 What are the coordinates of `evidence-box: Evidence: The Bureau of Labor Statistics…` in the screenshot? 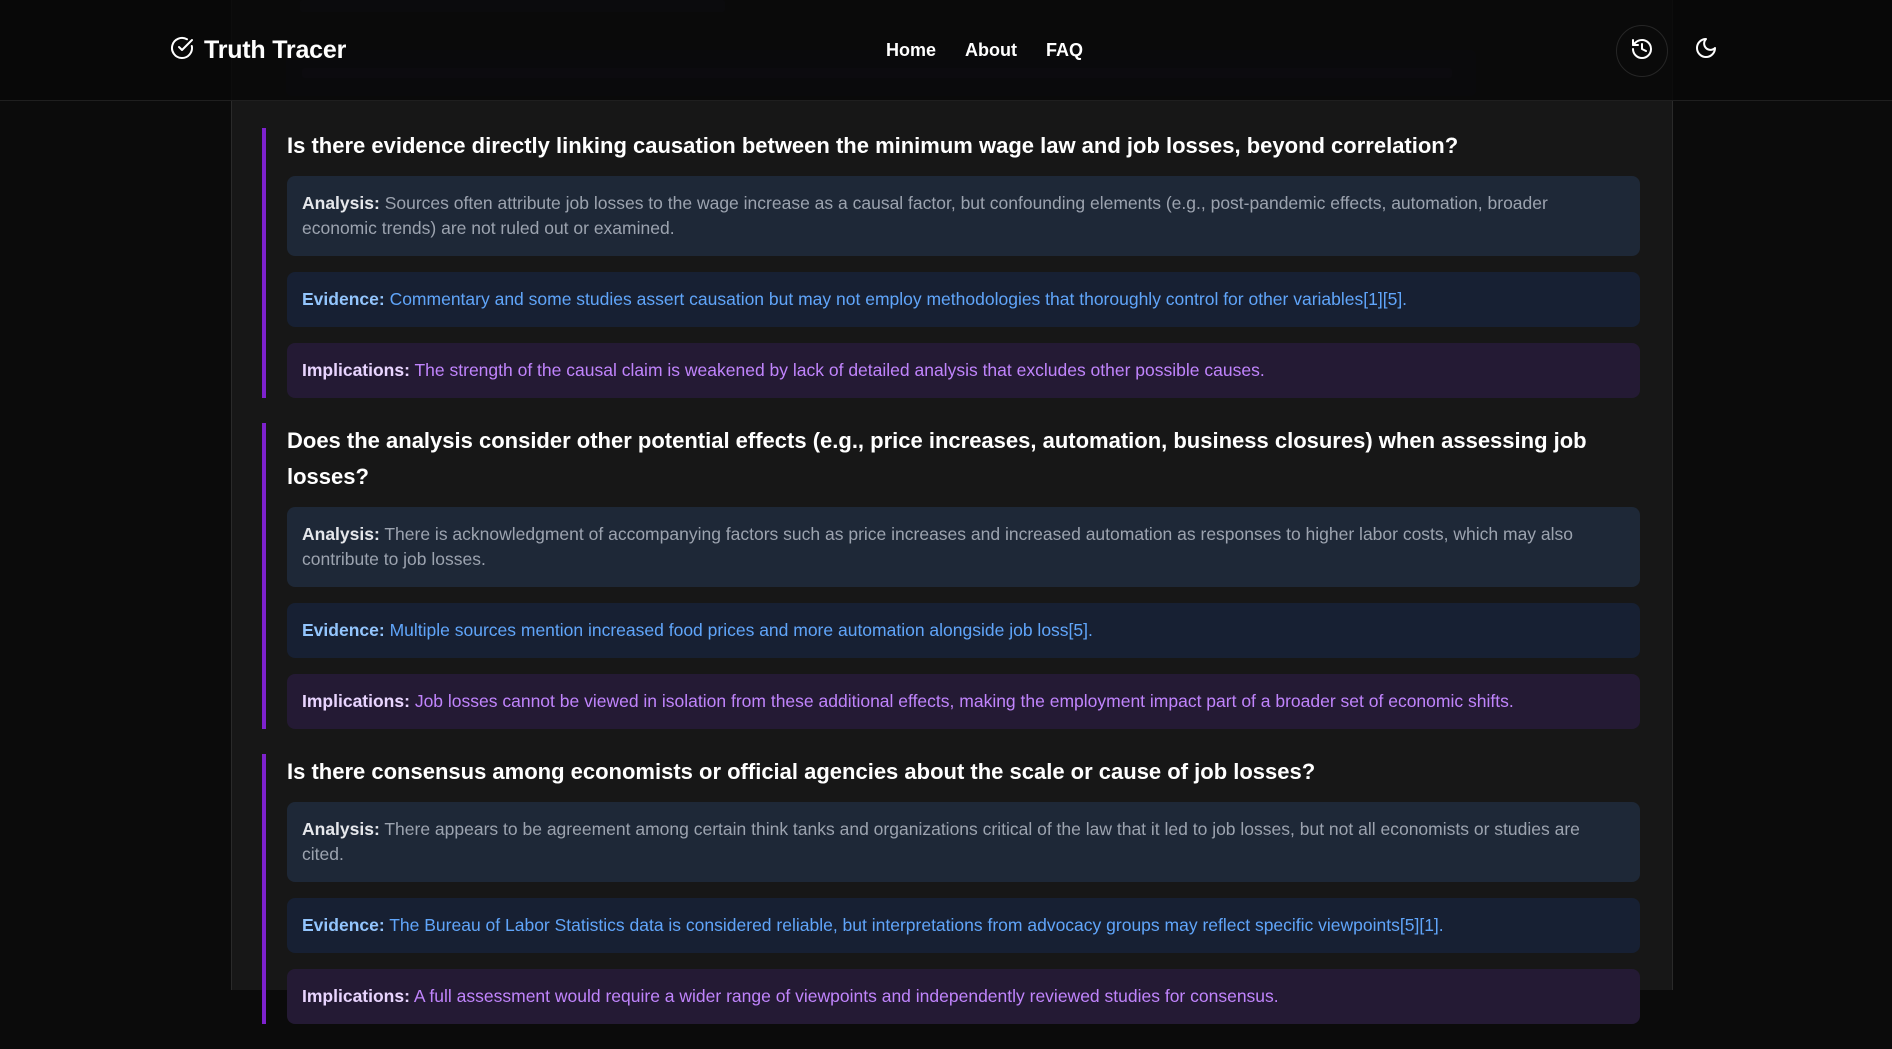 It's located at (963, 925).